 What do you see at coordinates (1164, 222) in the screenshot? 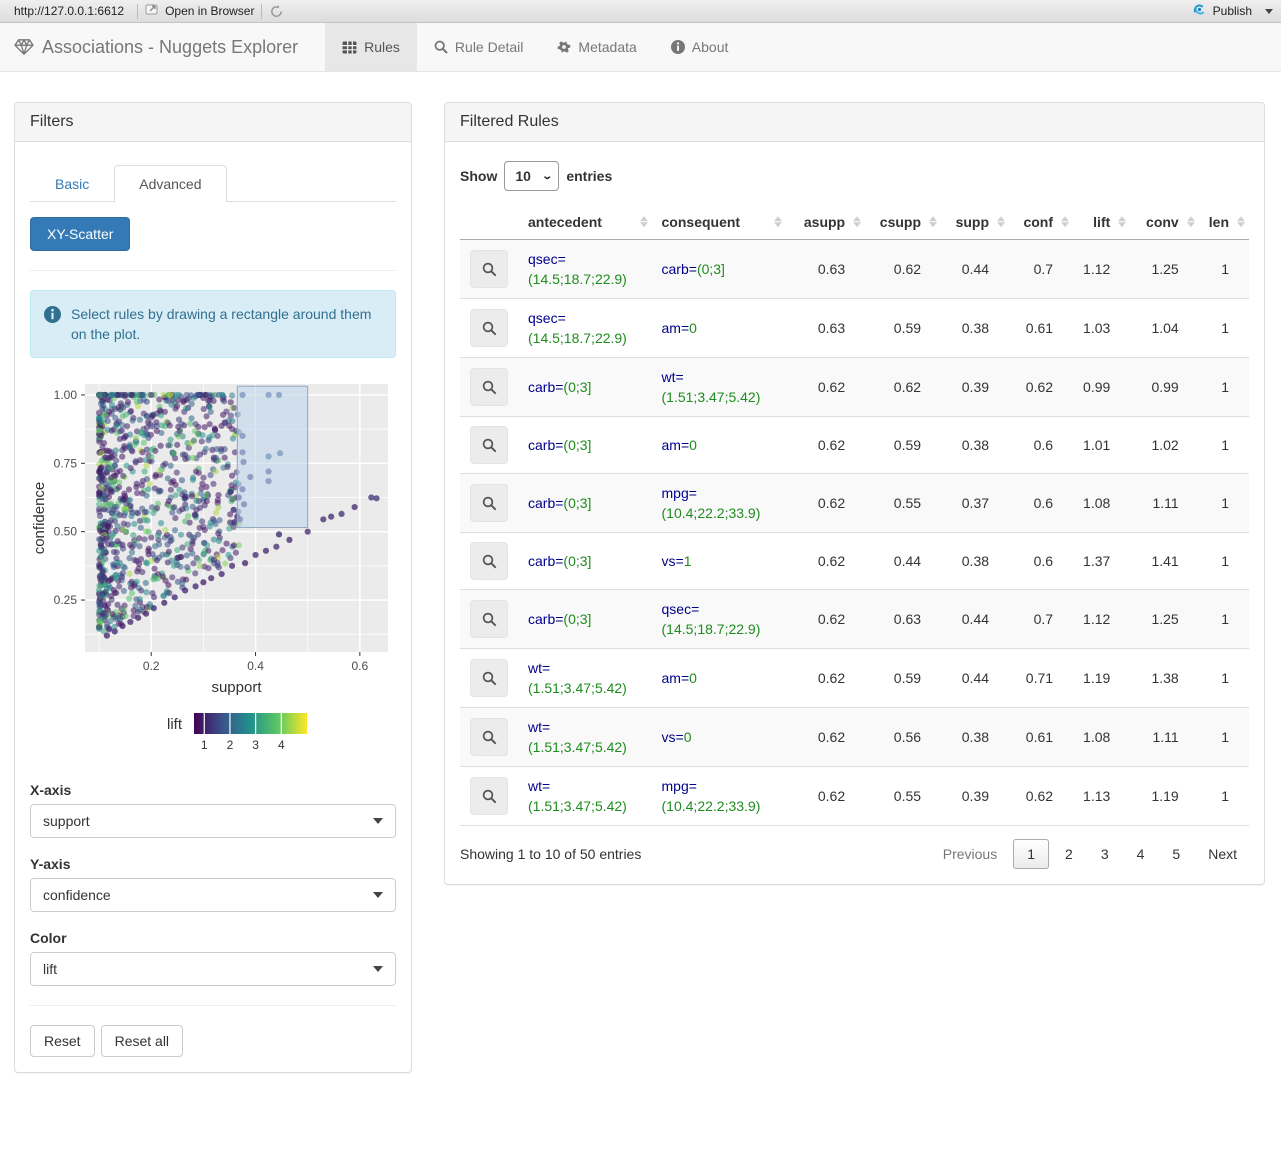
I see `header-conv: conv` at bounding box center [1164, 222].